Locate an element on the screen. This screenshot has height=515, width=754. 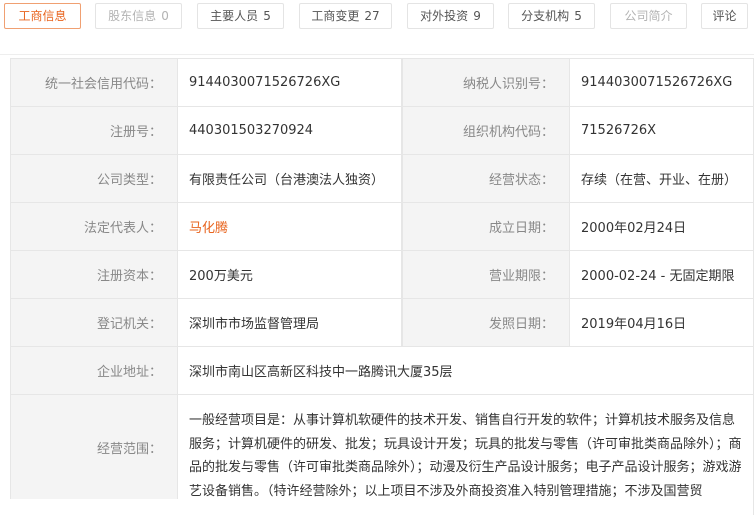
tab-business-info: 工商信息 is located at coordinates (42, 16).